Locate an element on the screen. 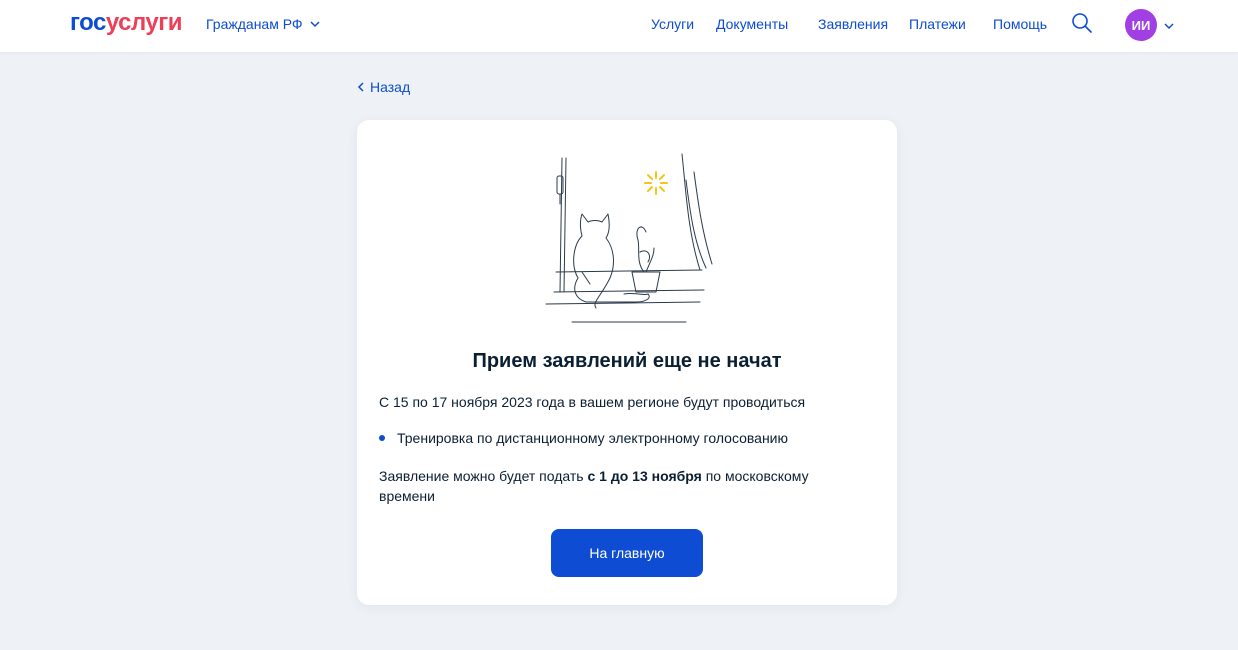 The image size is (1238, 650). back-link: Назад is located at coordinates (383, 87).